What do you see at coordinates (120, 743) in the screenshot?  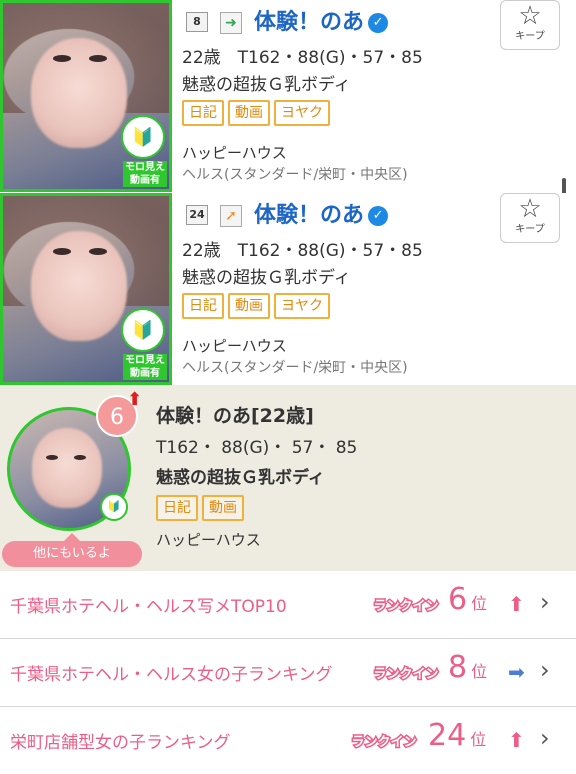 I see `ranking-title: 栄町店舗型女の子ランキング` at bounding box center [120, 743].